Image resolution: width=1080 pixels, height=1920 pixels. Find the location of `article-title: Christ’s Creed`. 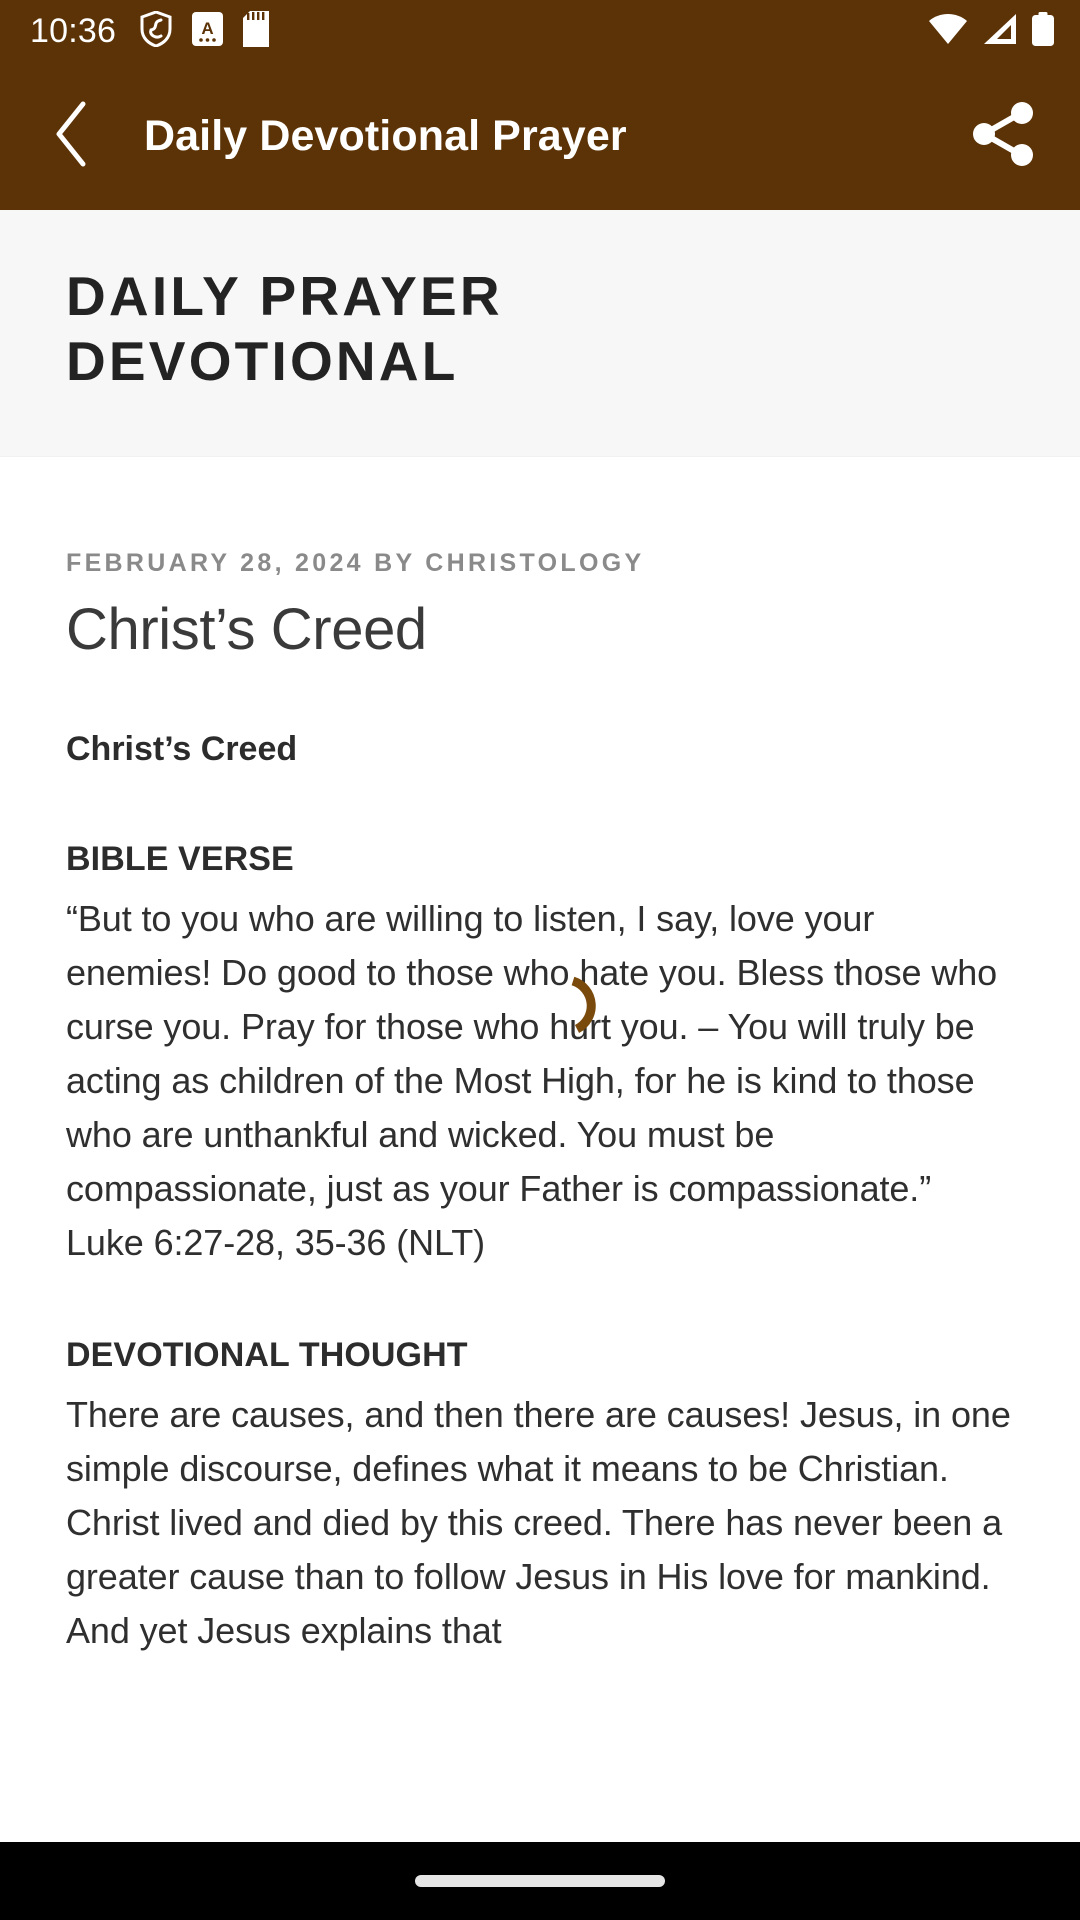

article-title: Christ’s Creed is located at coordinates (246, 629).